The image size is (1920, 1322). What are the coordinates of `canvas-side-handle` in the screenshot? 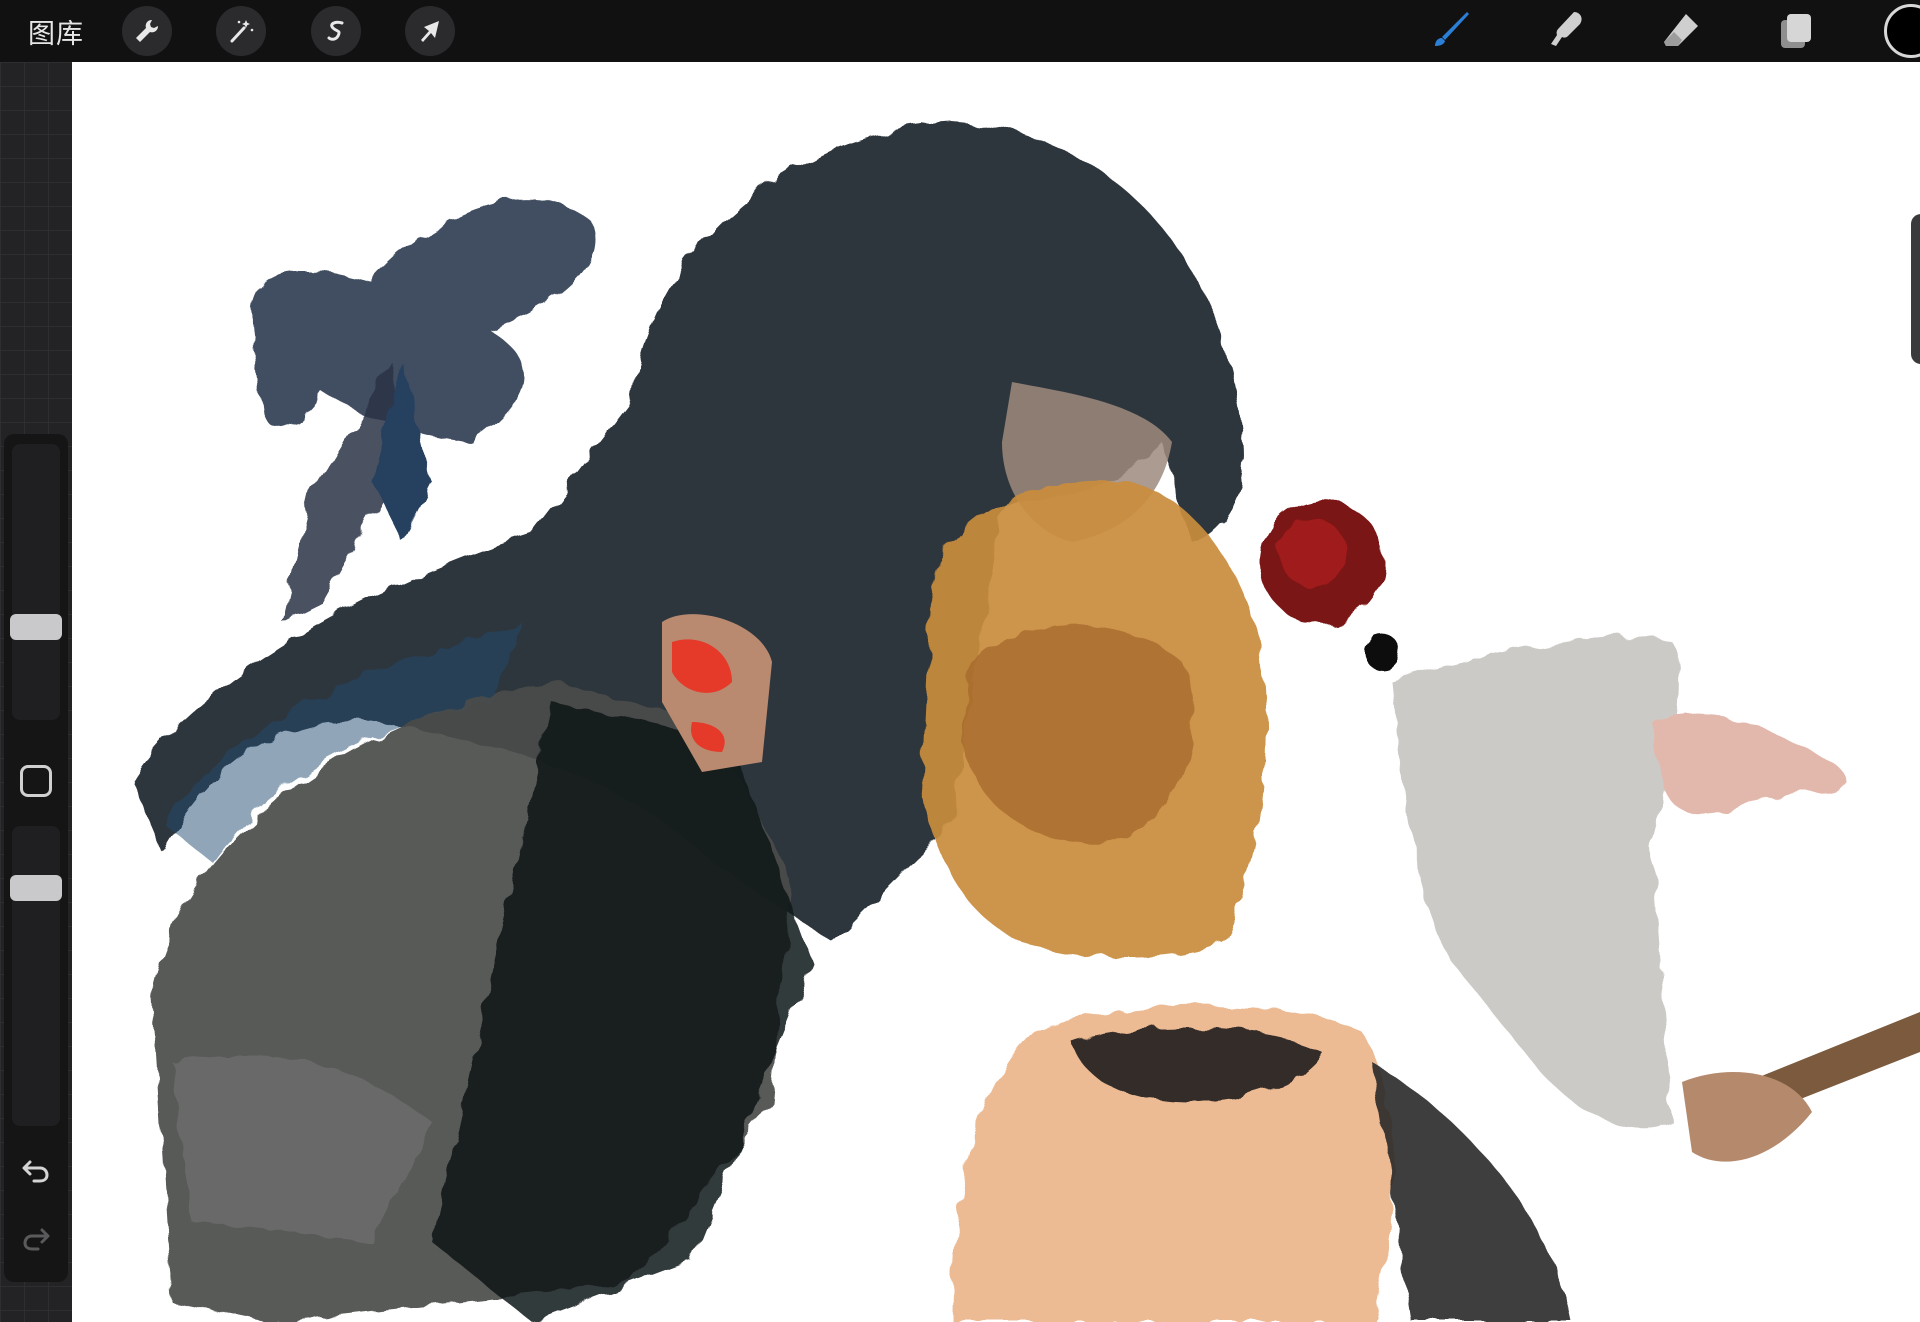 It's located at (1915, 289).